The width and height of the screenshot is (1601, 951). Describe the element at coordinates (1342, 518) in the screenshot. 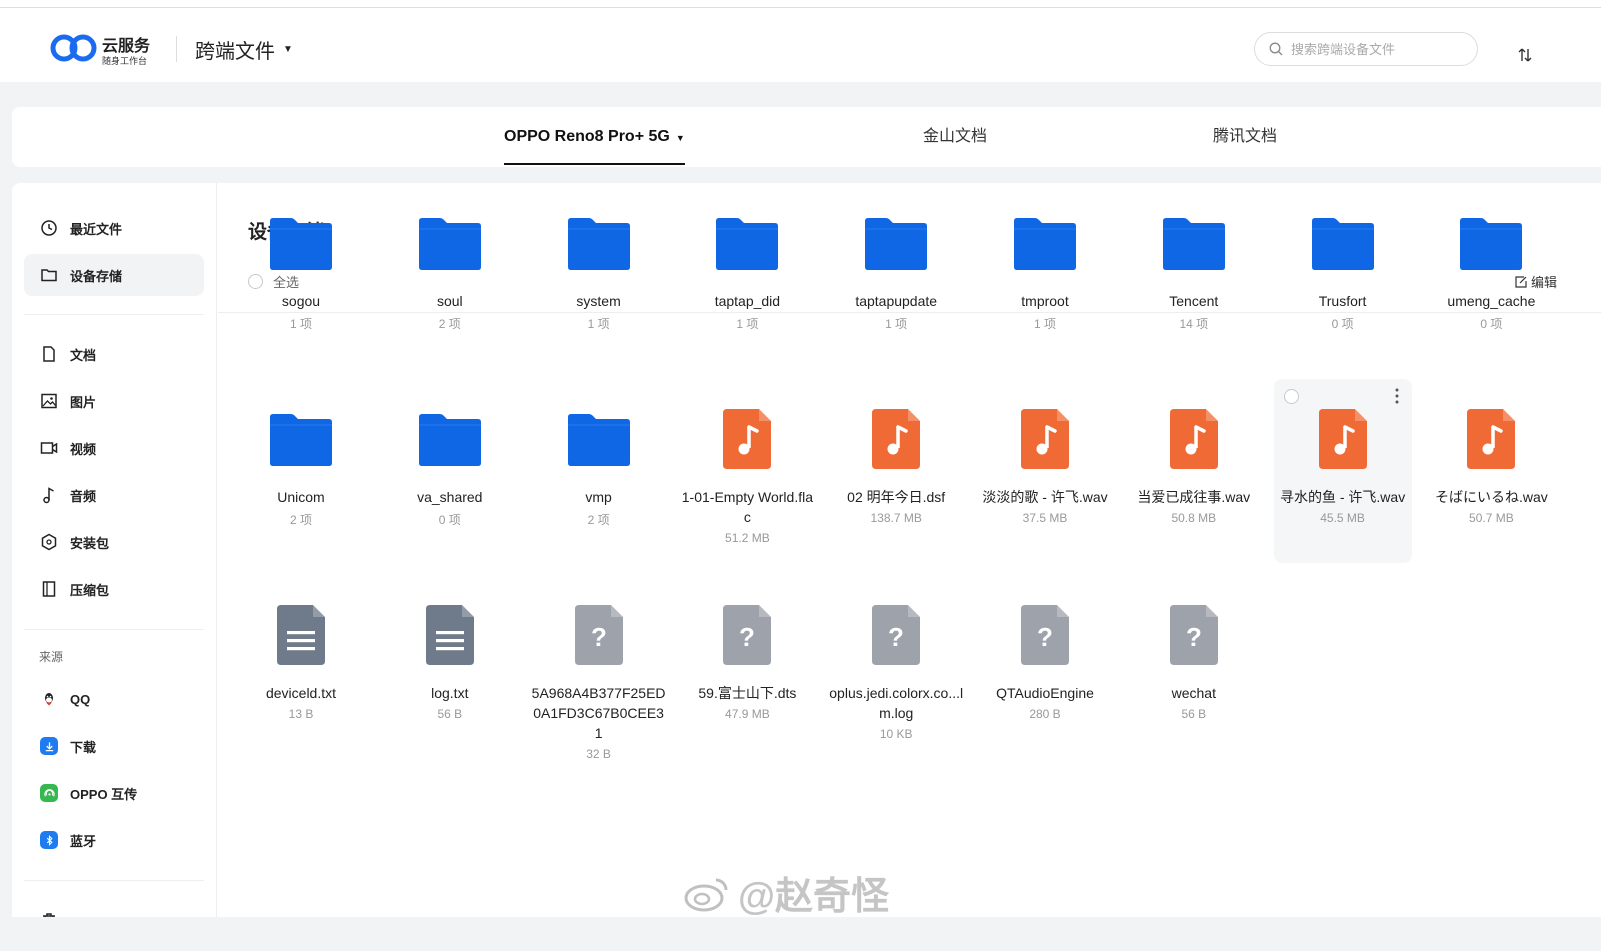

I see `file-meta: 45.5 MB` at that location.